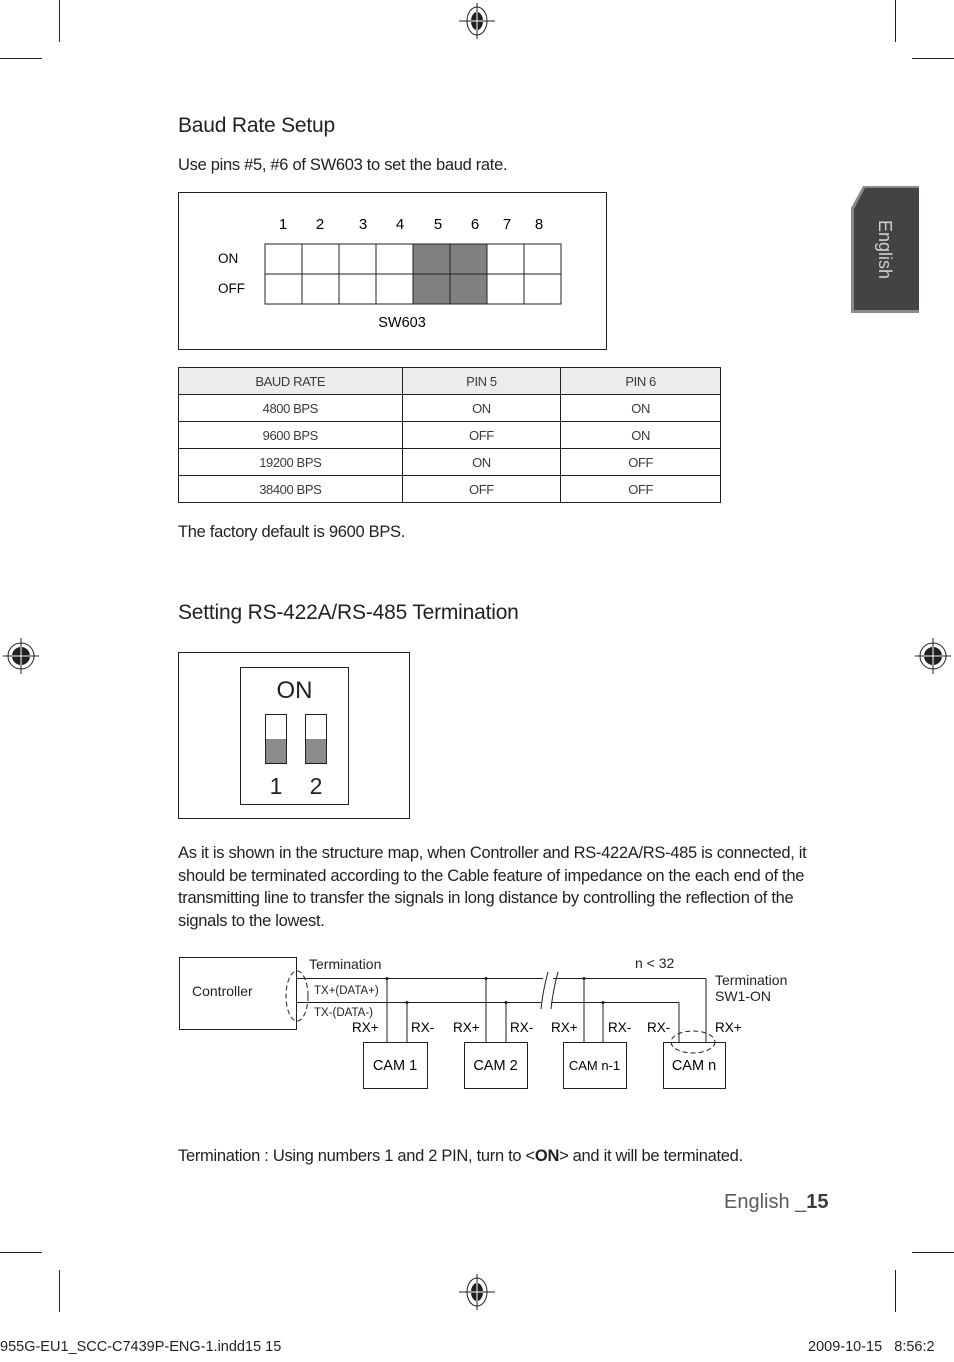  Describe the element at coordinates (290, 381) in the screenshot. I see `table-header-cell: BAUD RATE` at that location.